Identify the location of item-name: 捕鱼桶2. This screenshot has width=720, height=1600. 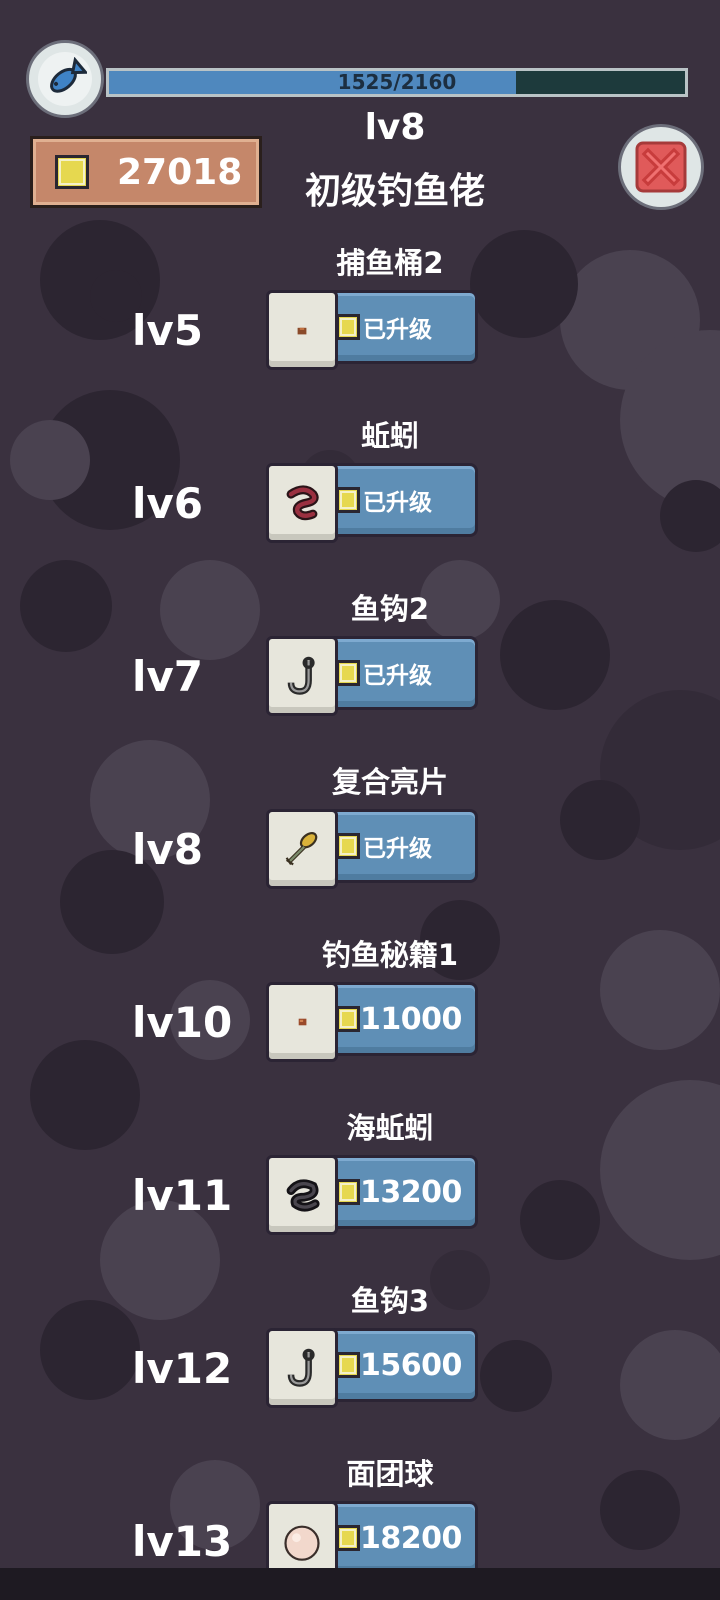
(390, 263).